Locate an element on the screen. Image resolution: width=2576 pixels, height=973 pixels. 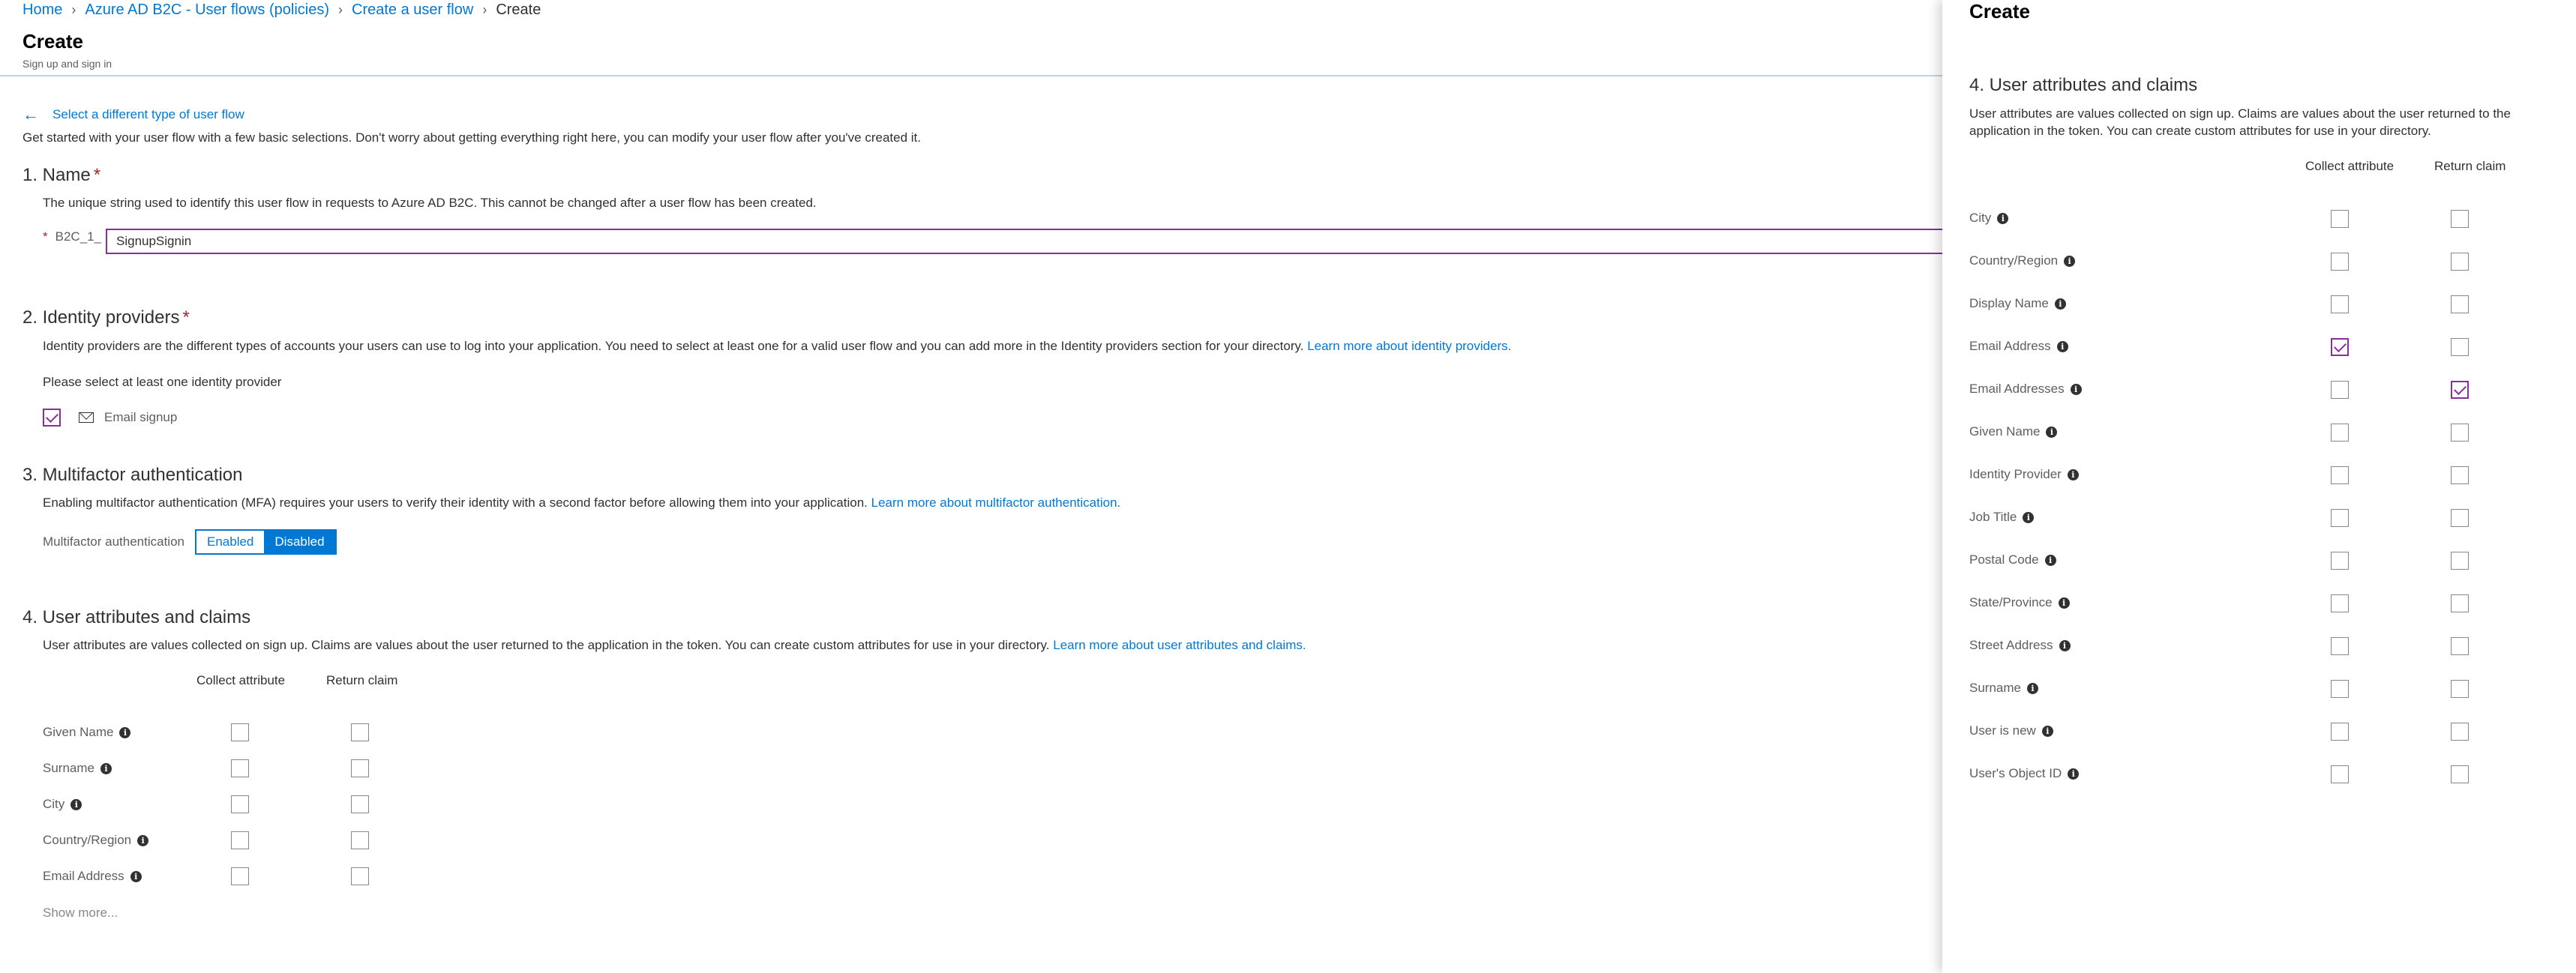
panel-attribute-row-user-is-new: User is new i is located at coordinates (2011, 730).